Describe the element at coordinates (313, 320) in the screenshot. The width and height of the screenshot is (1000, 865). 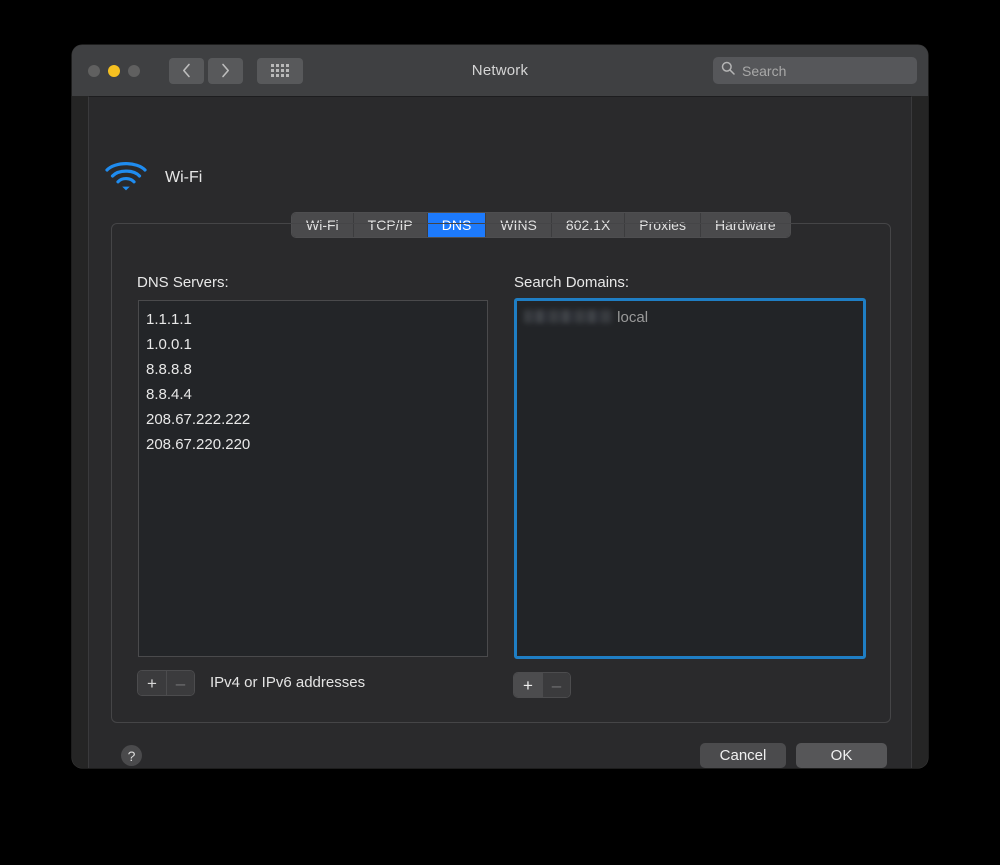
I see `list-item: 1.1.1.1` at that location.